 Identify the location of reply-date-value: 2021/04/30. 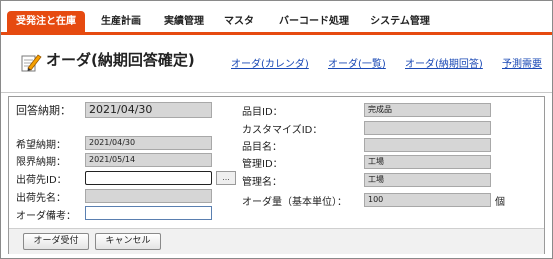
(148, 110).